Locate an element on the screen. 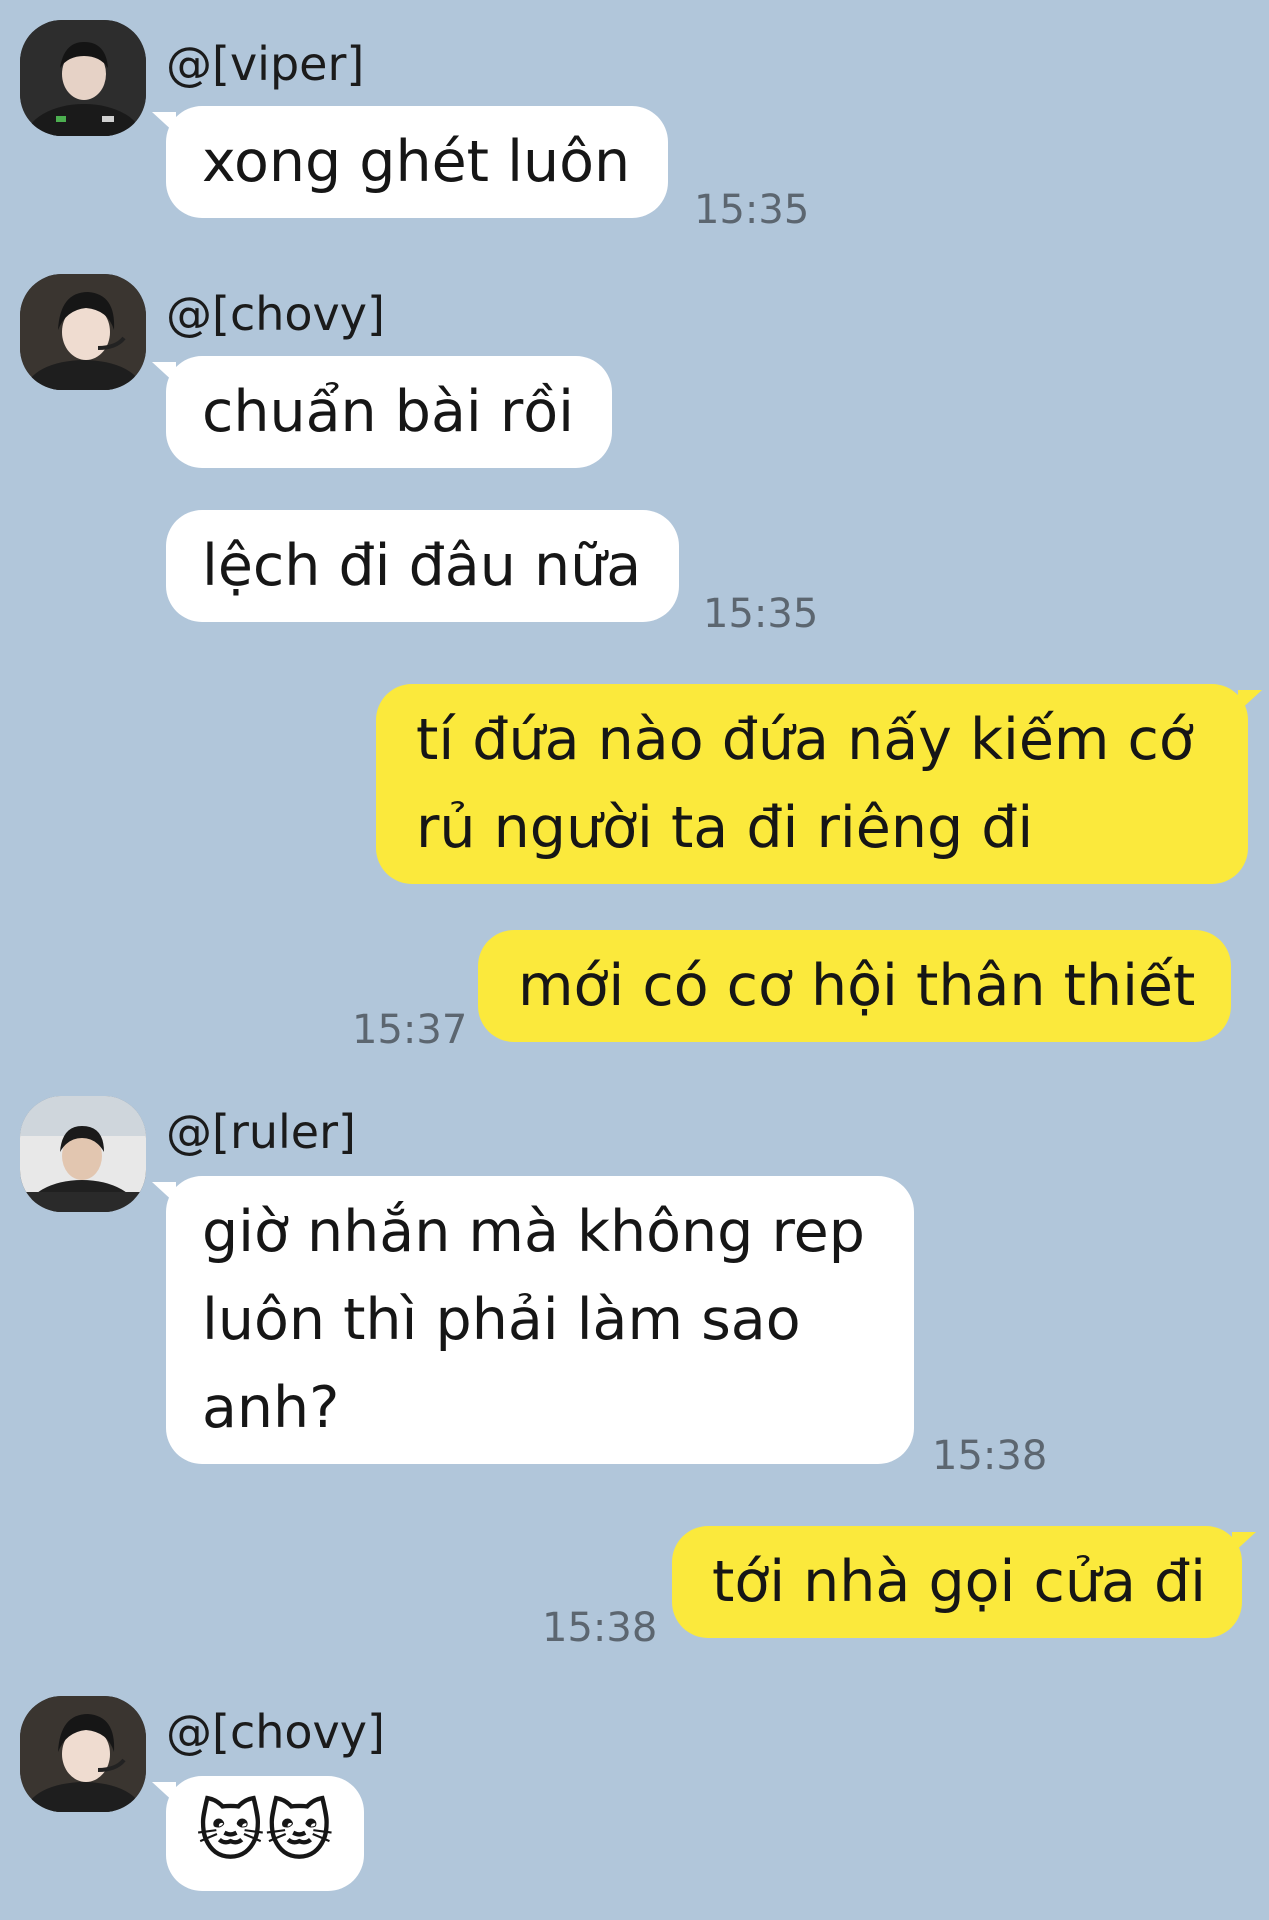 The height and width of the screenshot is (1920, 1269). outgoing-message-bubble: mới có cơ hội thân thiết is located at coordinates (855, 986).